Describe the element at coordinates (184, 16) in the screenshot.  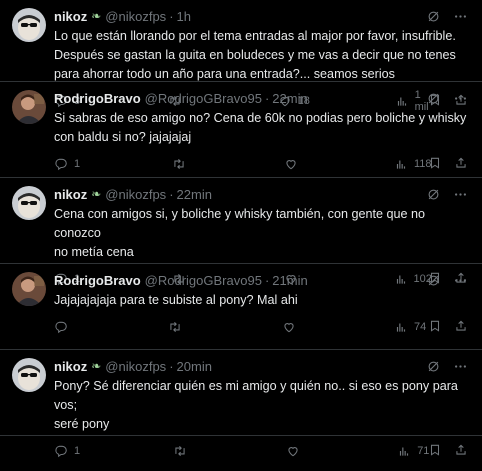
I see `timestamp: 1h` at that location.